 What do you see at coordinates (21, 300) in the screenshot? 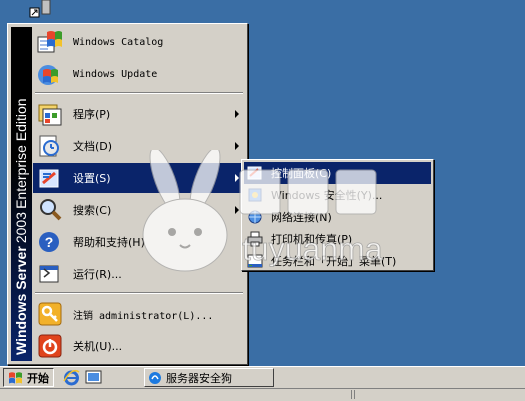
I see `banner-brand: Windows Server` at bounding box center [21, 300].